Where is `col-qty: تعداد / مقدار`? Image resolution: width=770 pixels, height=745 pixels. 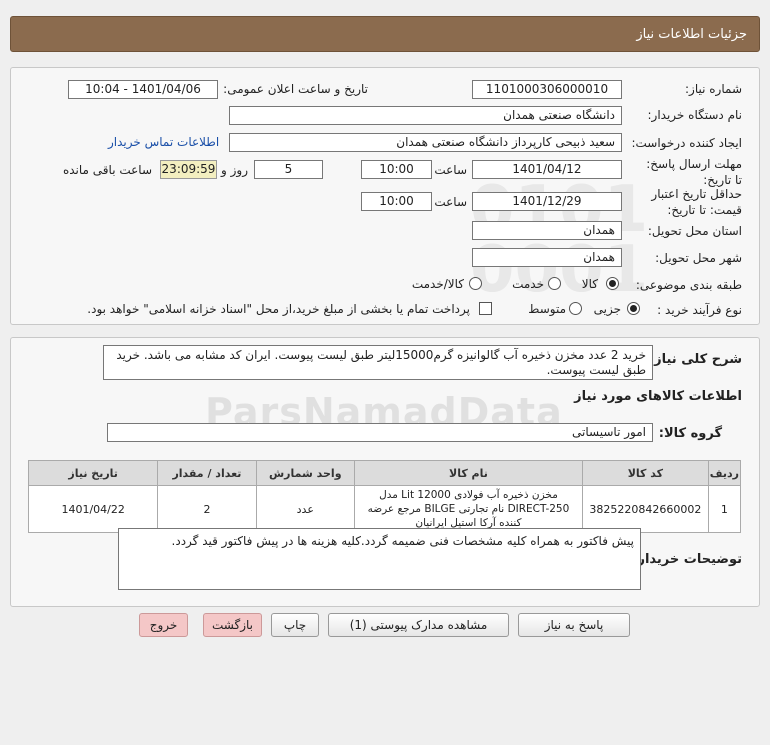
col-qty: تعداد / مقدار is located at coordinates (207, 473).